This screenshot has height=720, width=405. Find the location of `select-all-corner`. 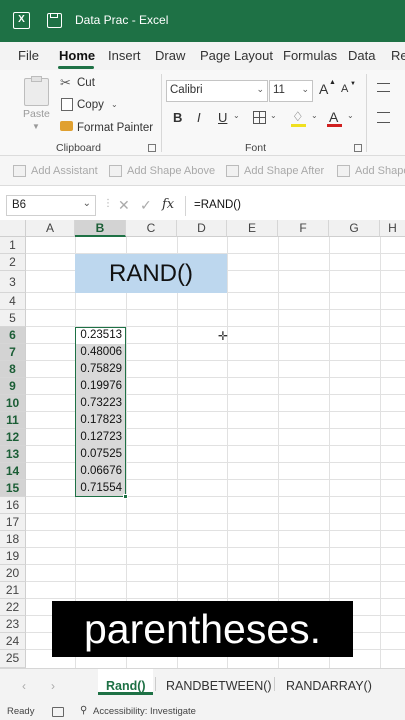

select-all-corner is located at coordinates (13, 228).